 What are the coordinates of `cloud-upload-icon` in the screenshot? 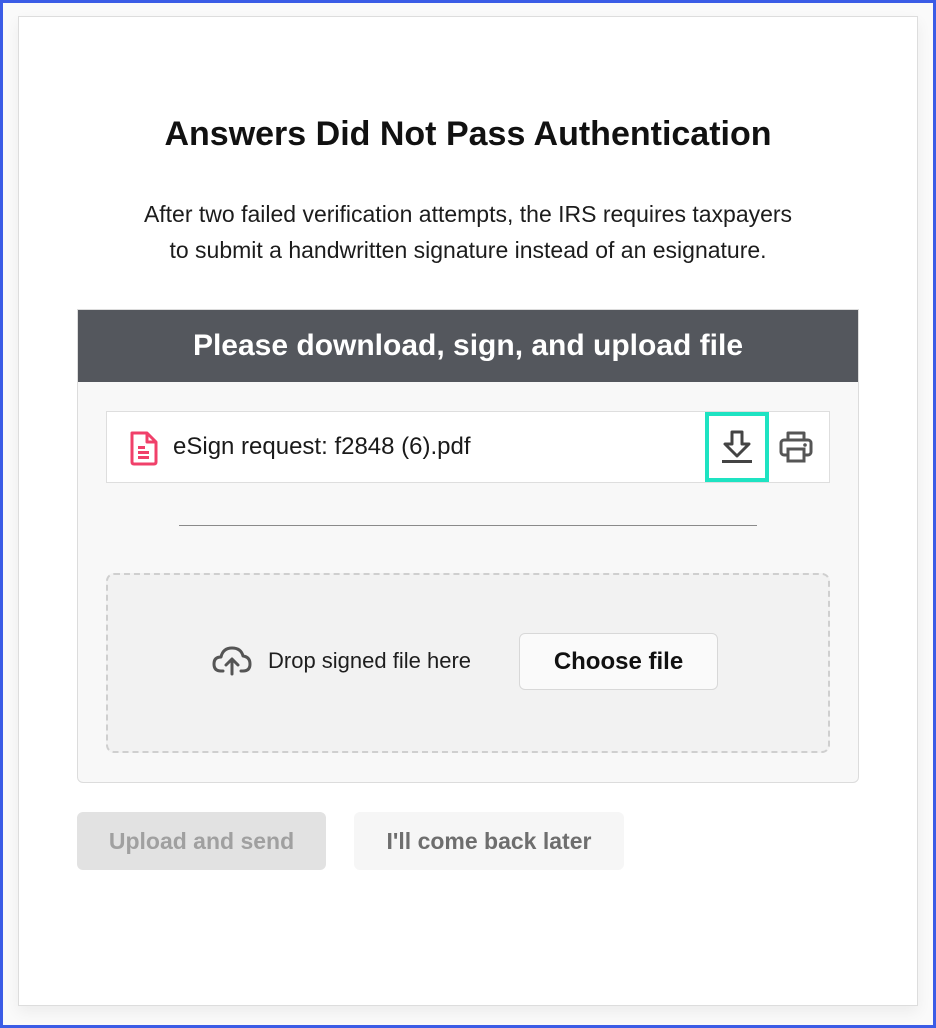 It's located at (232, 661).